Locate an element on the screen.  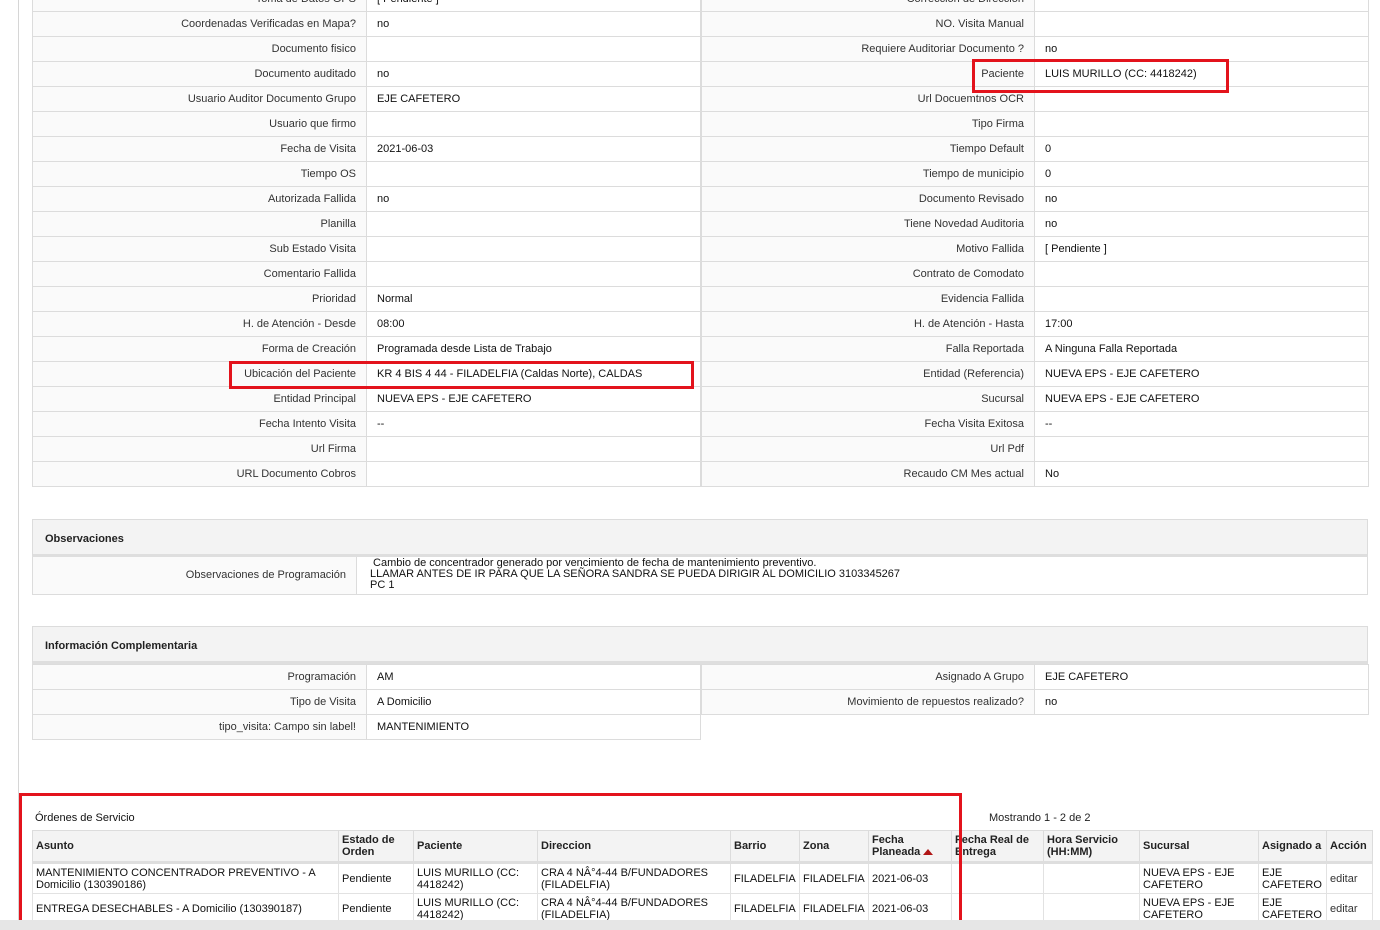
field-value: AM is located at coordinates (533, 677).